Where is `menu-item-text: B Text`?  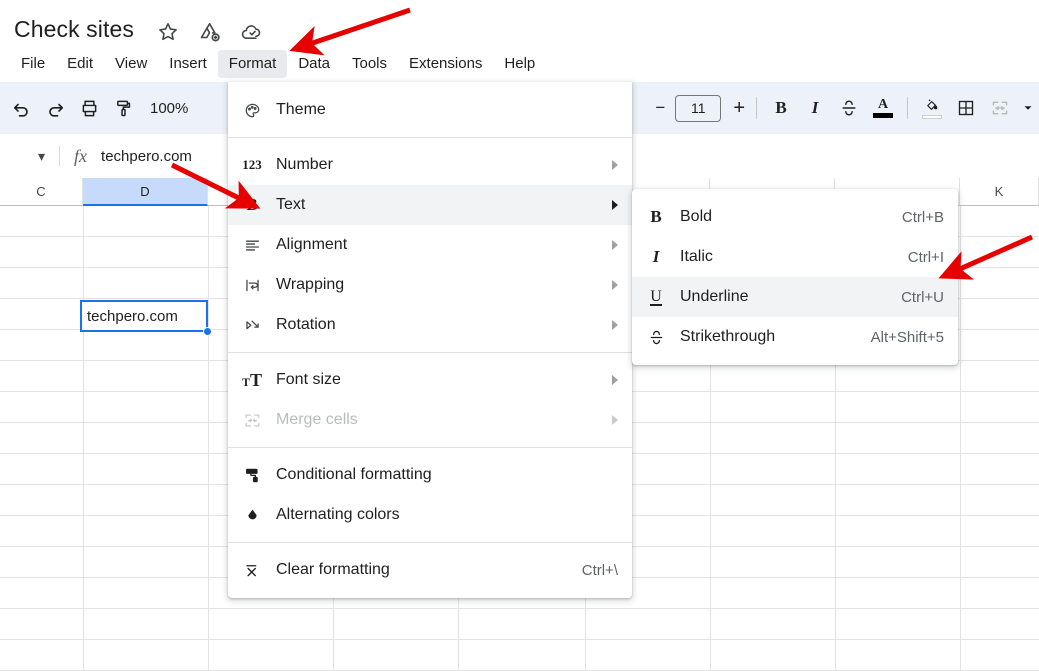 menu-item-text: B Text is located at coordinates (430, 205).